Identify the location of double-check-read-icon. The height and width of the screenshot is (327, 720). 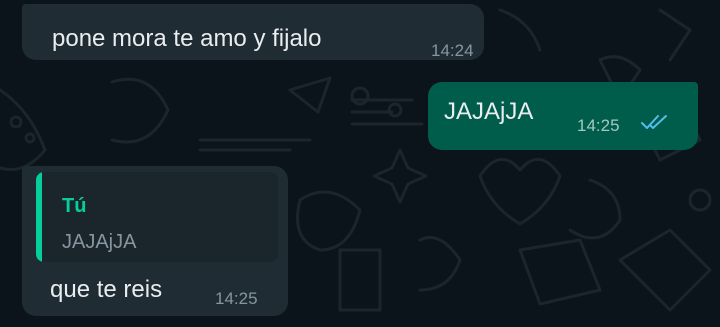
(654, 122).